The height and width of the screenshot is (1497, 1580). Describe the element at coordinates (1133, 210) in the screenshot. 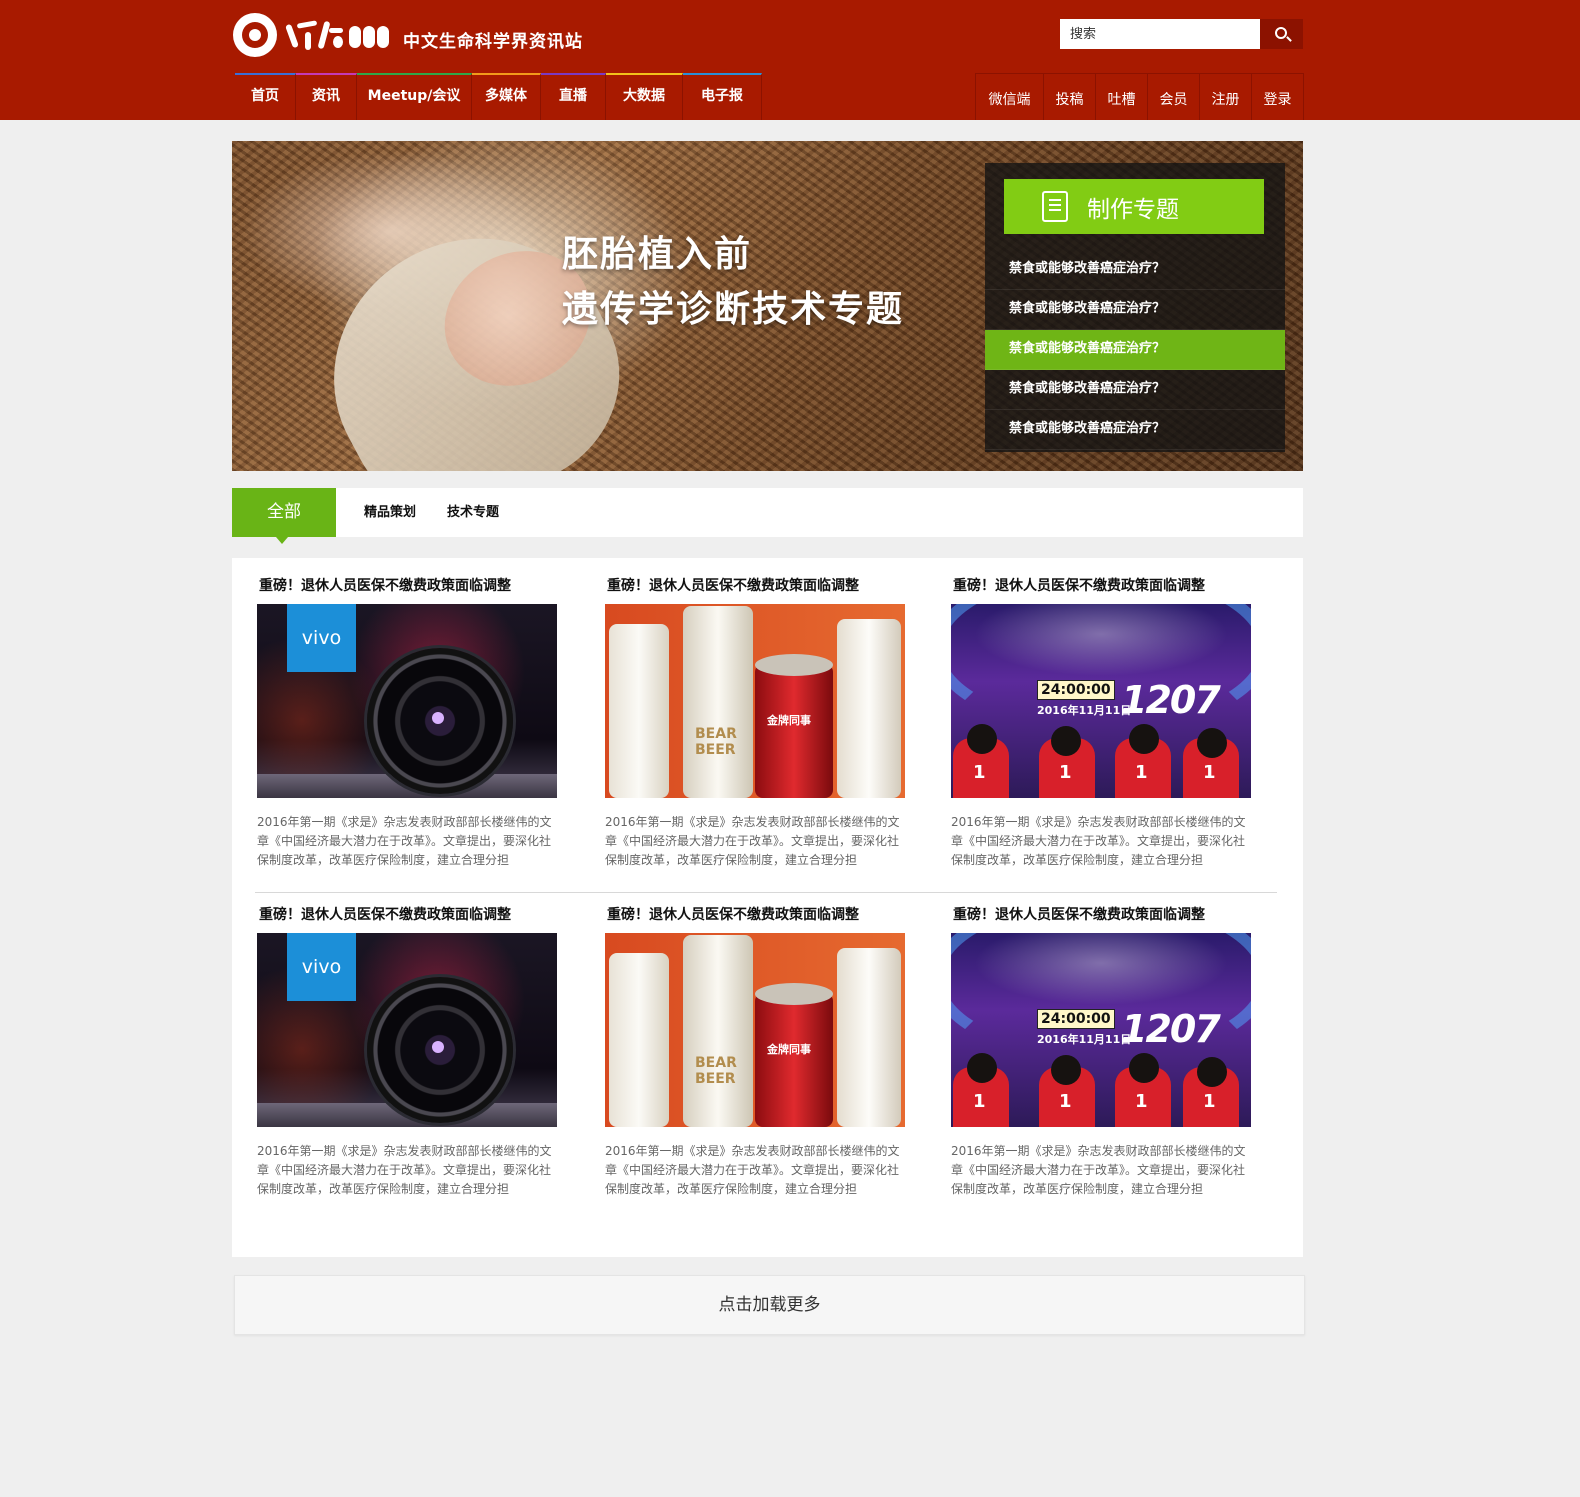

I see `create-topic-label: 制作专题` at that location.